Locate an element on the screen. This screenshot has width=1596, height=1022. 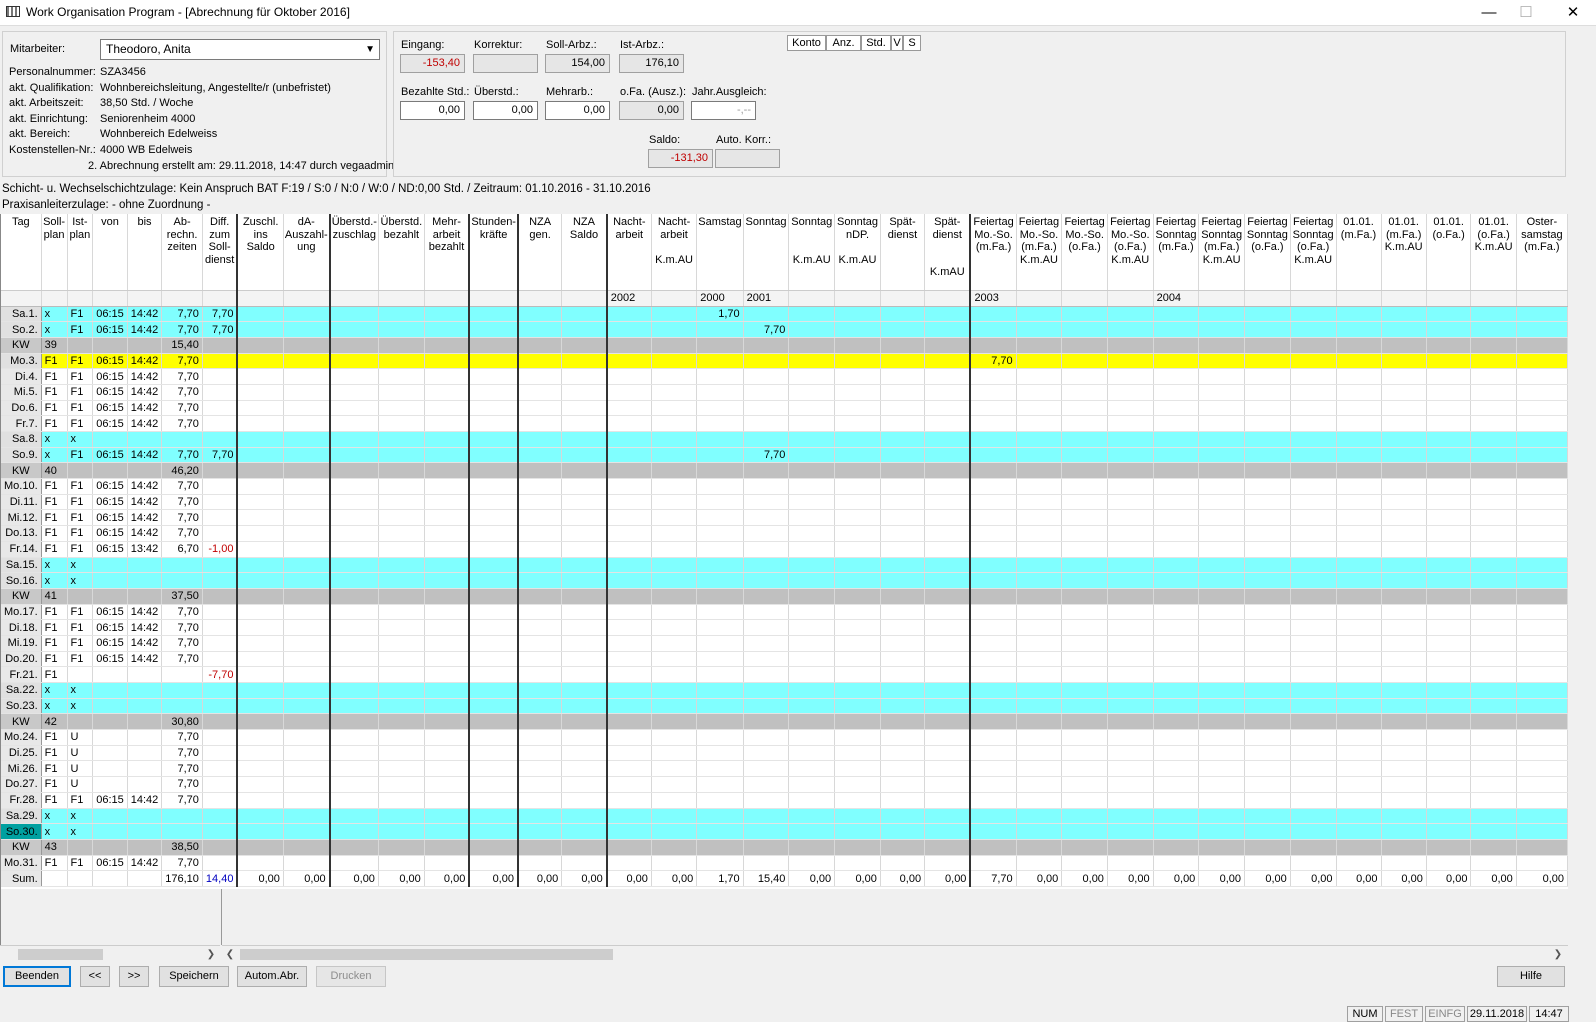
mehrarb-input: 0,00 is located at coordinates (577, 110).